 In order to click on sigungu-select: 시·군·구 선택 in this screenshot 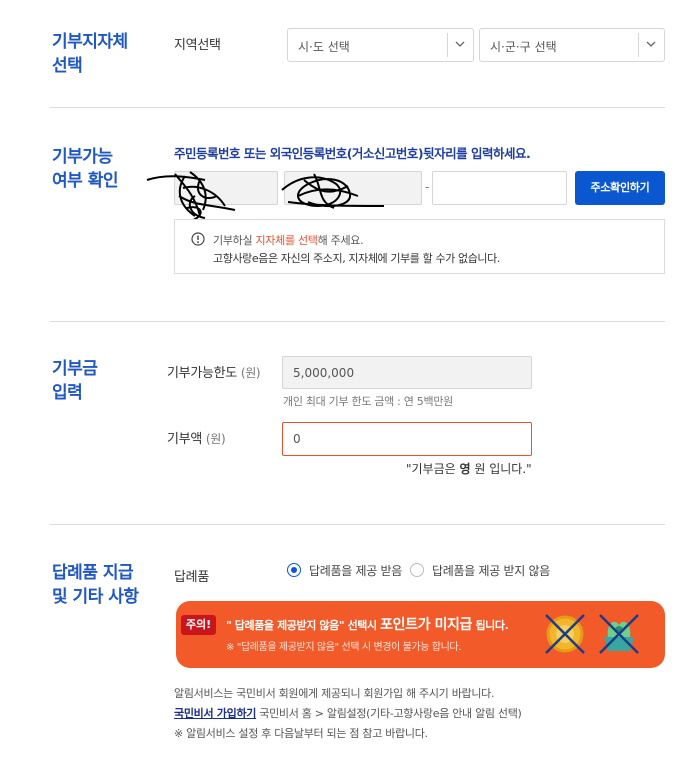, I will do `click(572, 45)`.